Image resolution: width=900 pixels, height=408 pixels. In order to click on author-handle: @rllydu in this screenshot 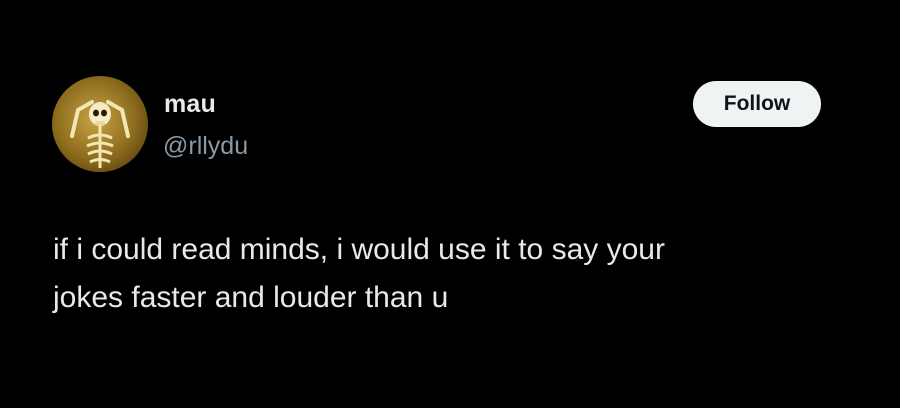, I will do `click(205, 146)`.